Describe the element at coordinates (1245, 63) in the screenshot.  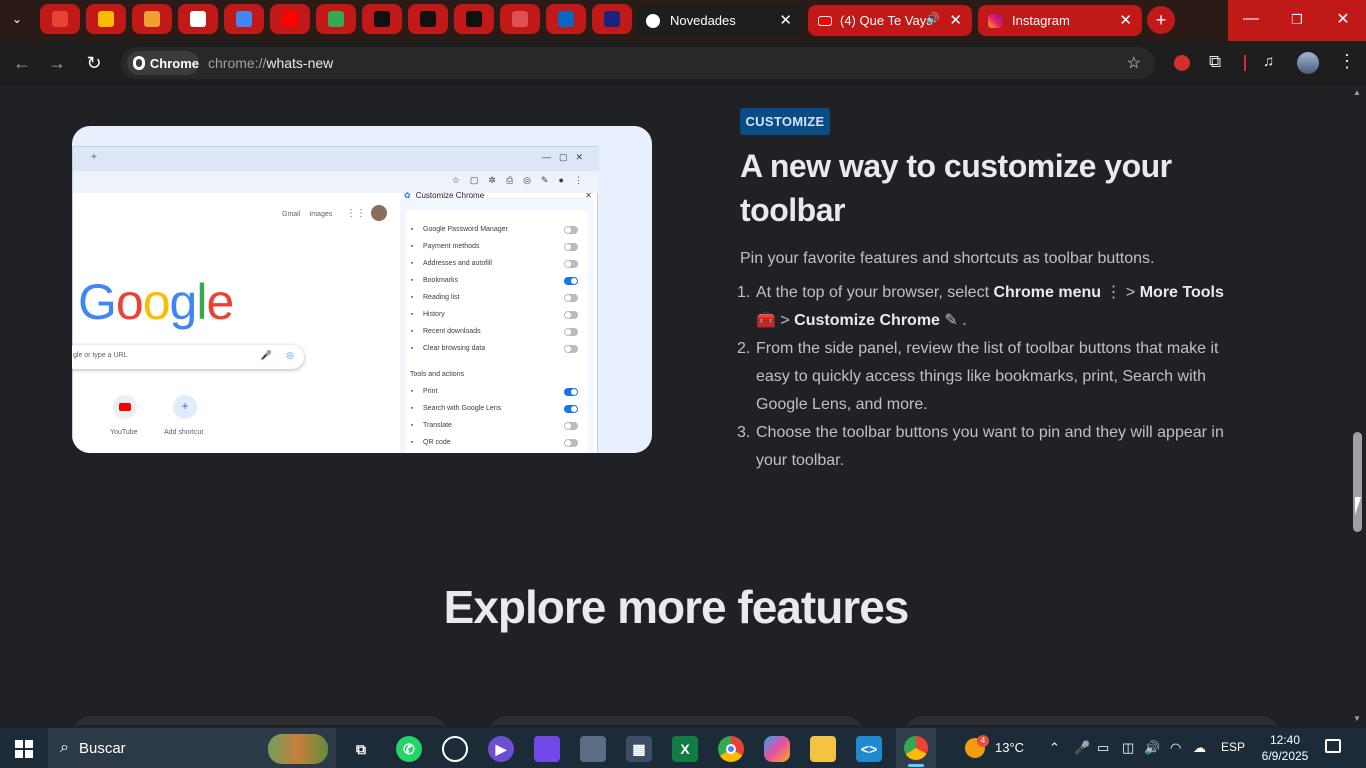
I see `divider` at that location.